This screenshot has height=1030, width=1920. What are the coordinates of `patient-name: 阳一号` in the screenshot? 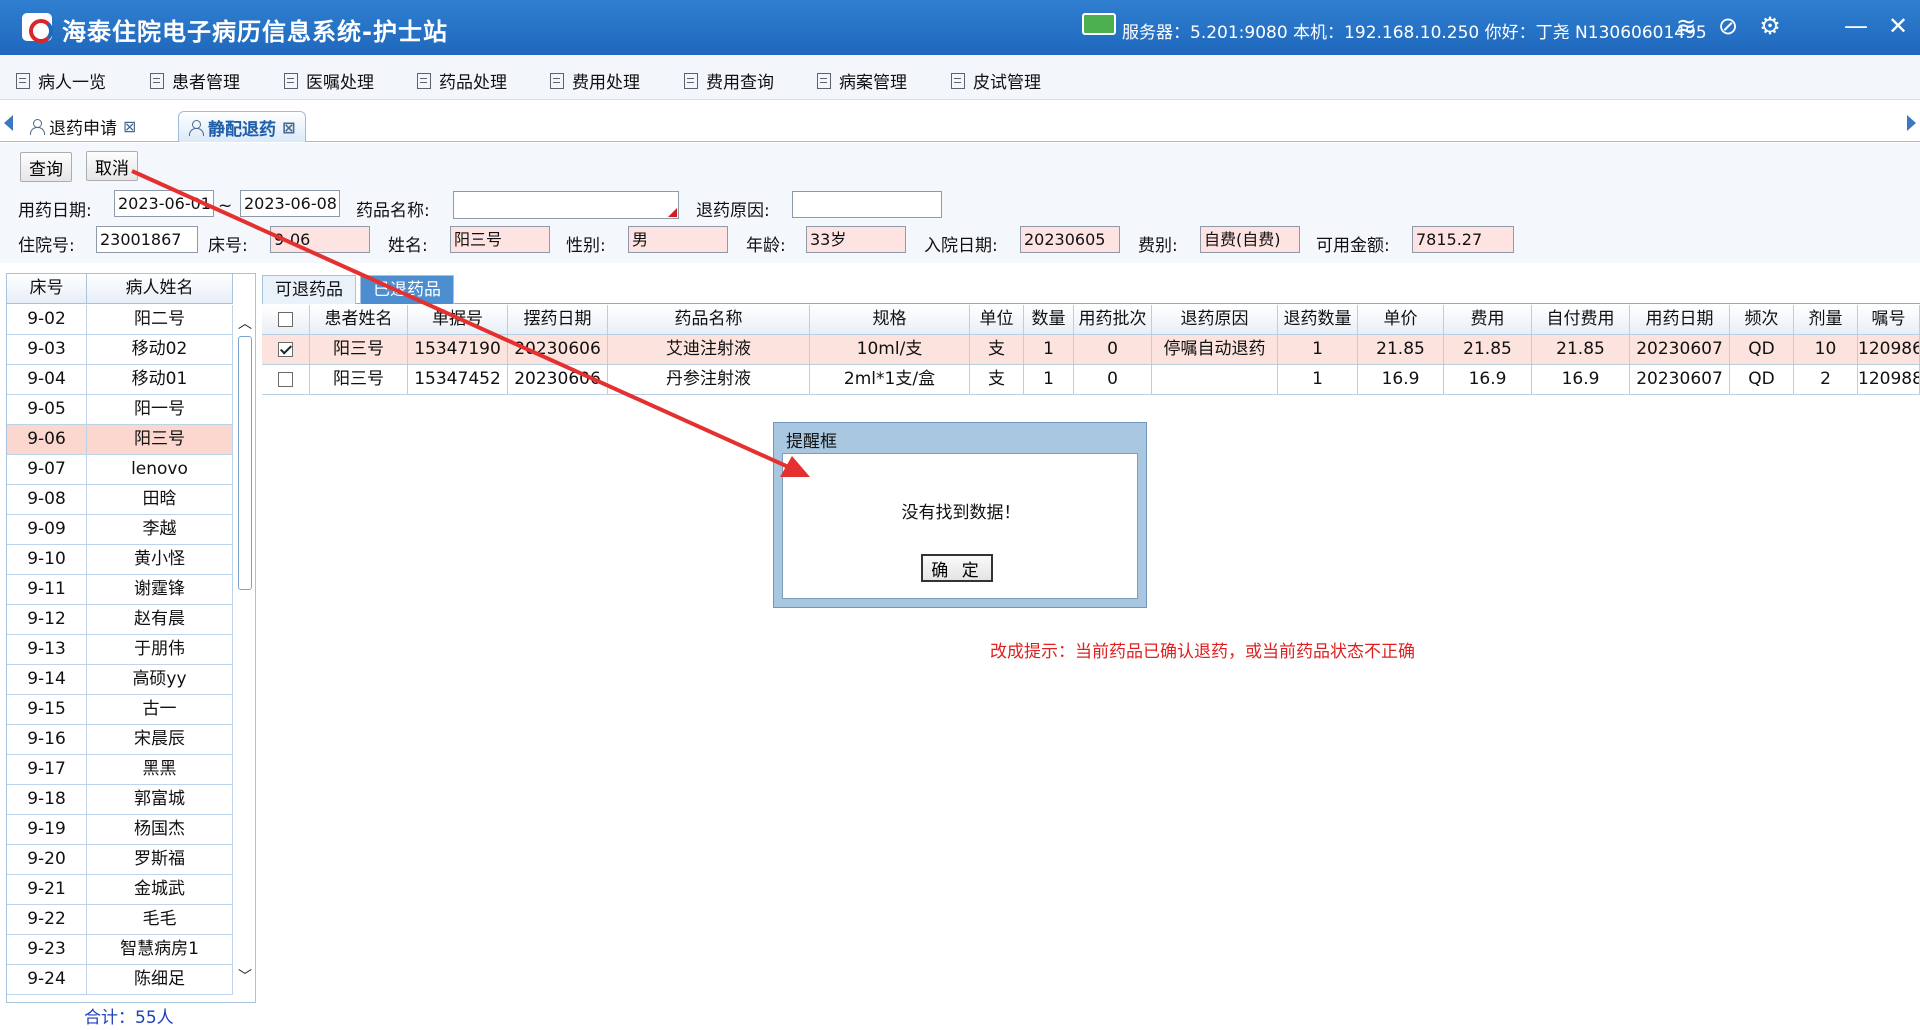 It's located at (160, 409).